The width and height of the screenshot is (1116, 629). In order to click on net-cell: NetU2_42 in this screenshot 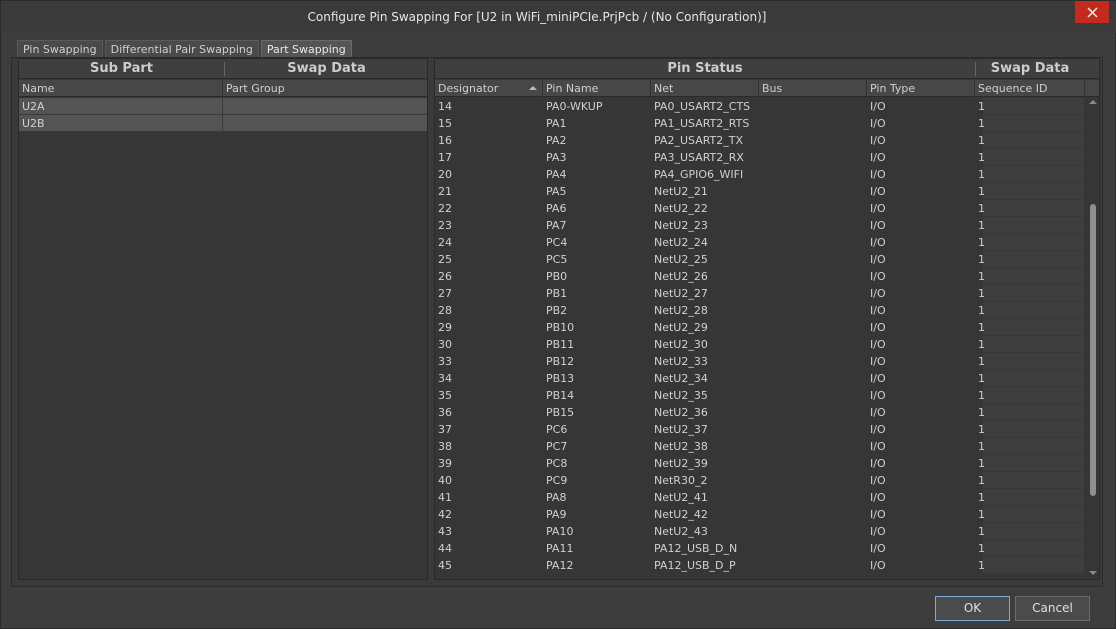, I will do `click(681, 514)`.